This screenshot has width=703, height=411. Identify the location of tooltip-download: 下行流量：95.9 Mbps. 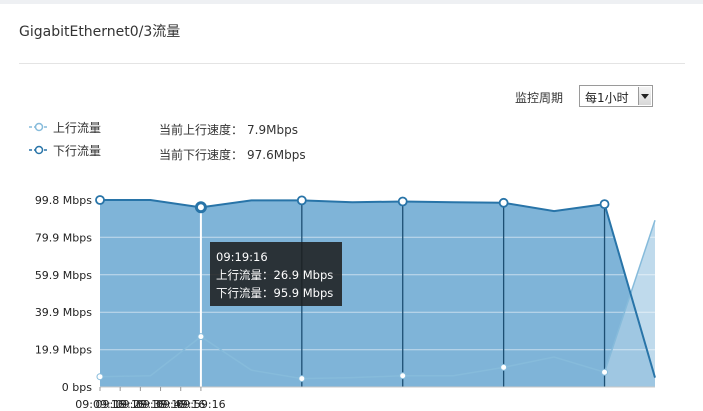
(275, 293).